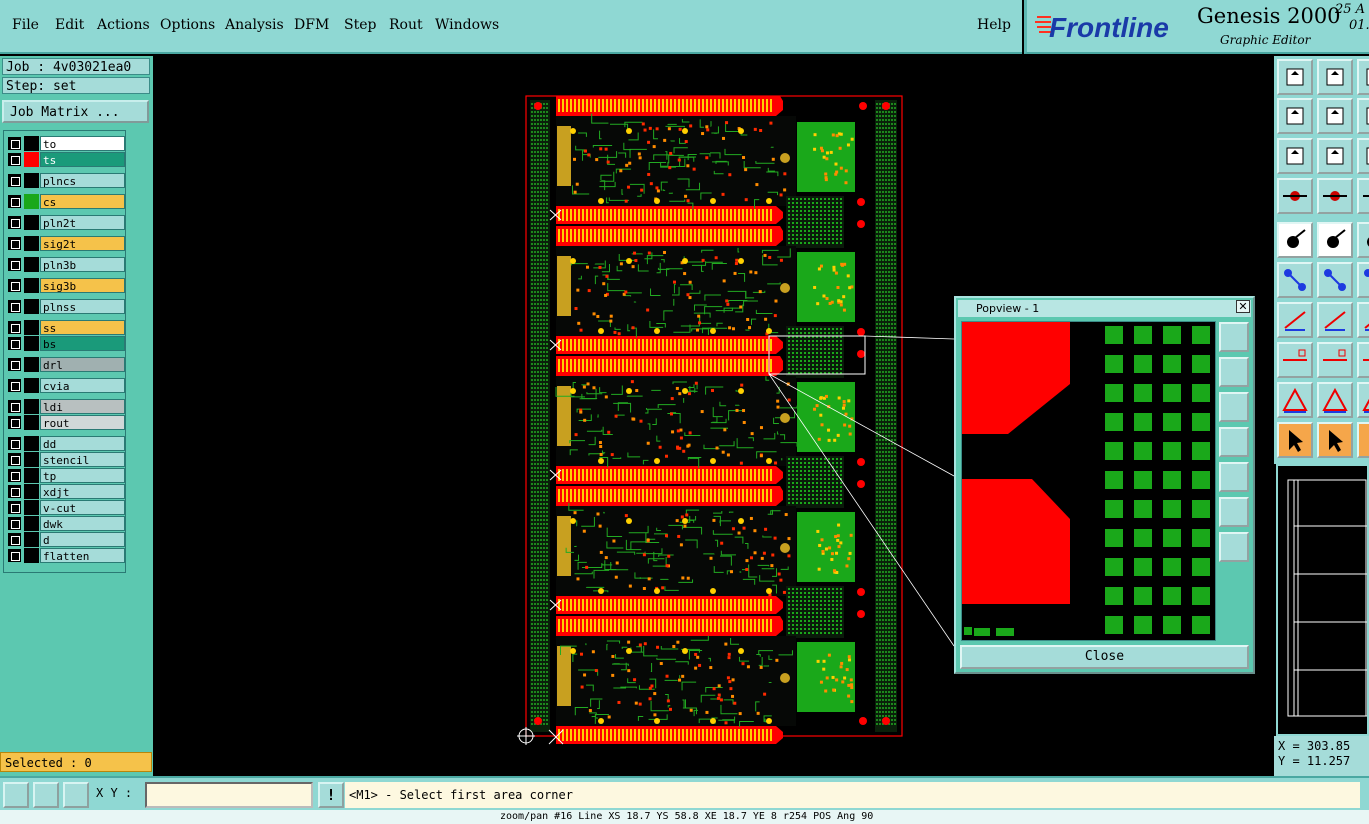 This screenshot has height=824, width=1369. I want to click on layer-name: v-cut, so click(82, 507).